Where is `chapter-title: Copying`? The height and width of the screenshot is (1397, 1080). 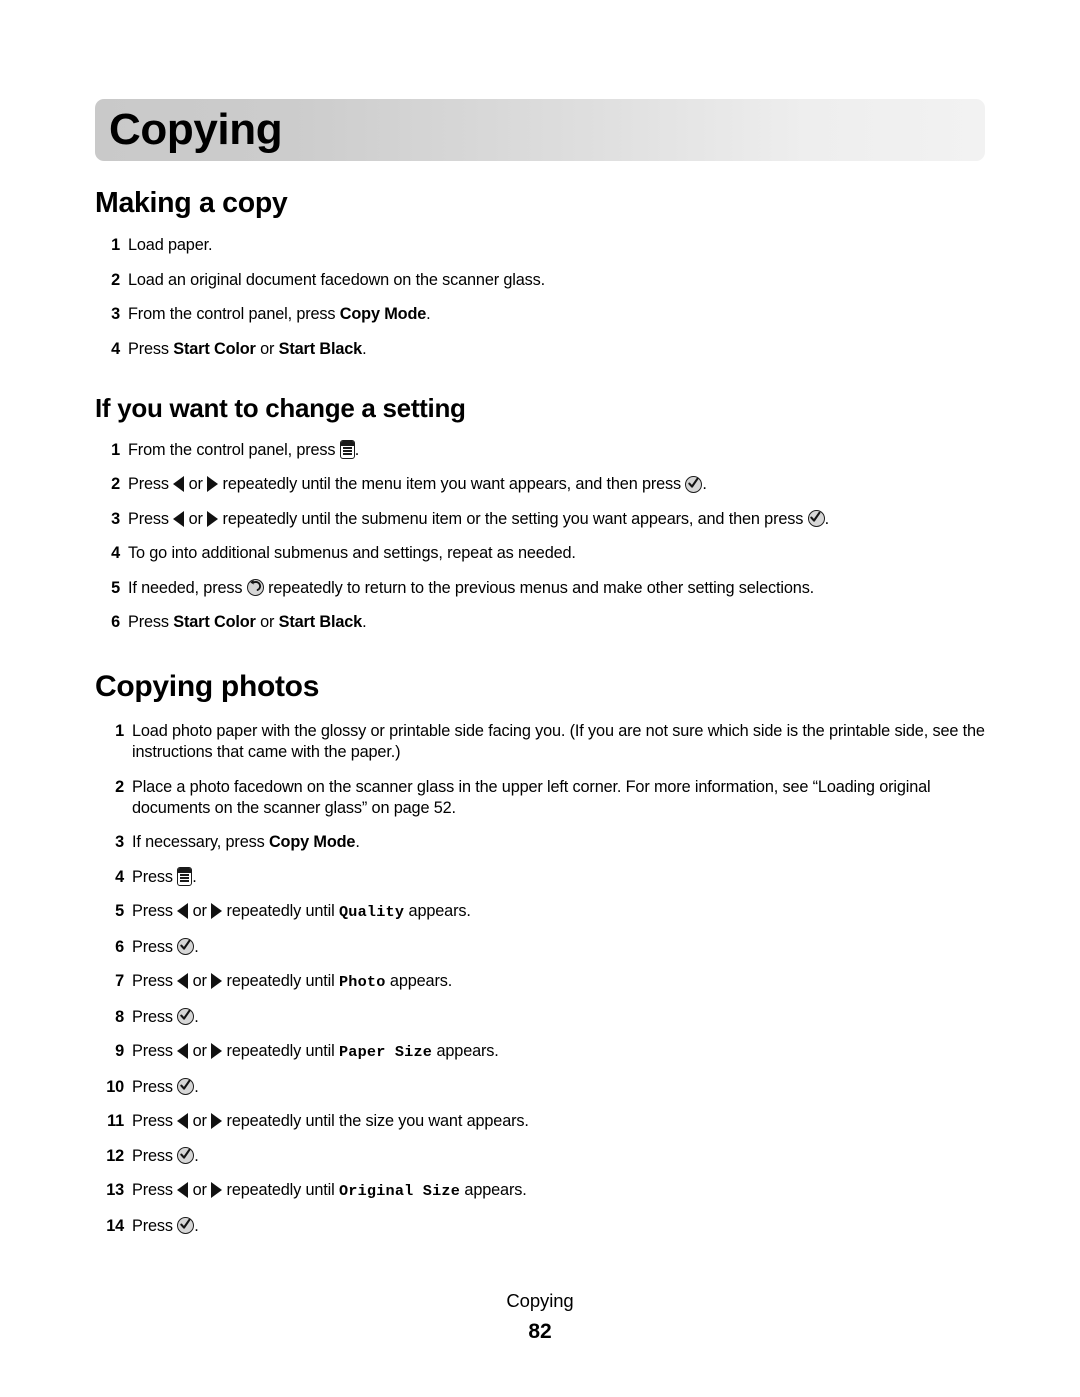
chapter-title: Copying is located at coordinates (196, 129).